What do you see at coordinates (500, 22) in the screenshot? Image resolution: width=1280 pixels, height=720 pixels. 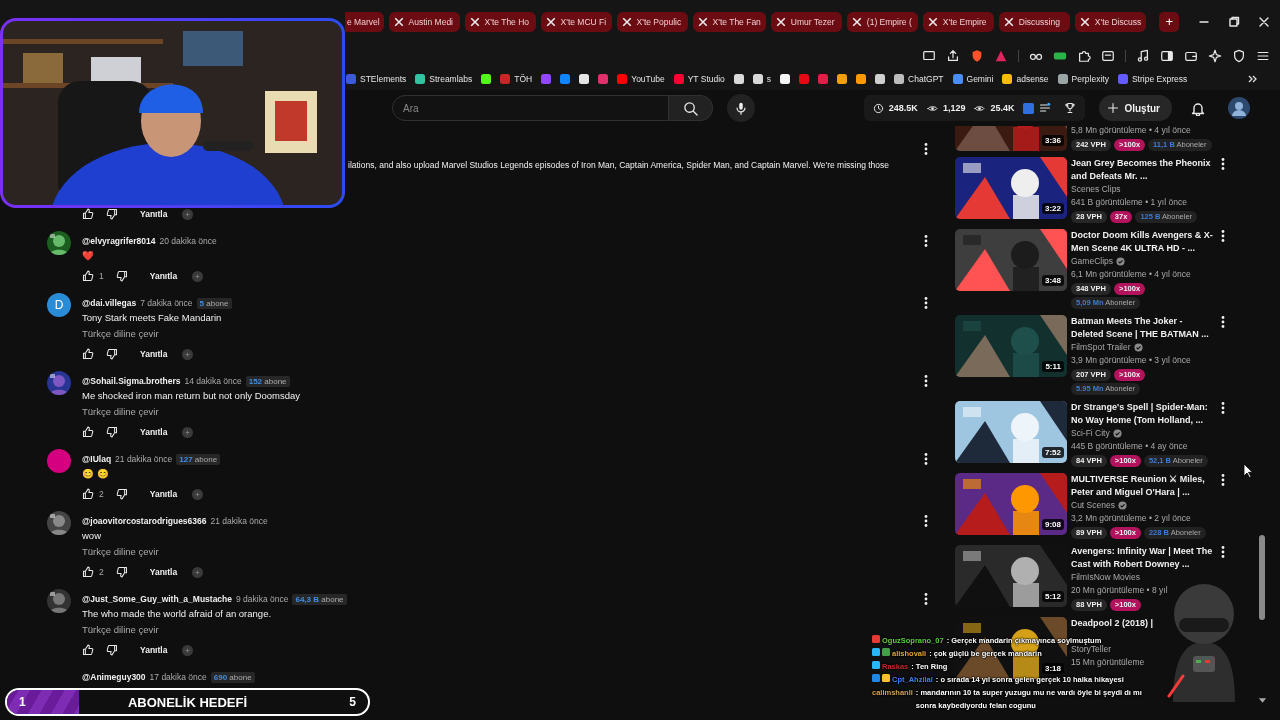 I see `browser-tab: X'te The Ho` at bounding box center [500, 22].